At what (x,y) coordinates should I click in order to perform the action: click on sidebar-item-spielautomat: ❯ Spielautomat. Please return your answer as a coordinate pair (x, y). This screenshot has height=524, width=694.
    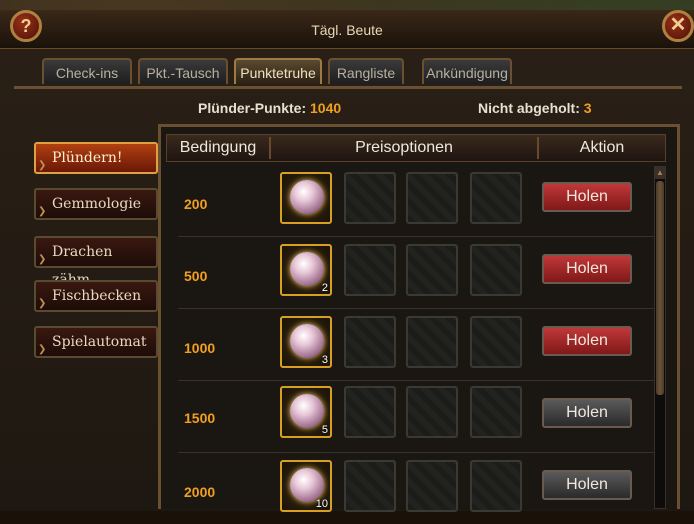
    Looking at the image, I should click on (96, 342).